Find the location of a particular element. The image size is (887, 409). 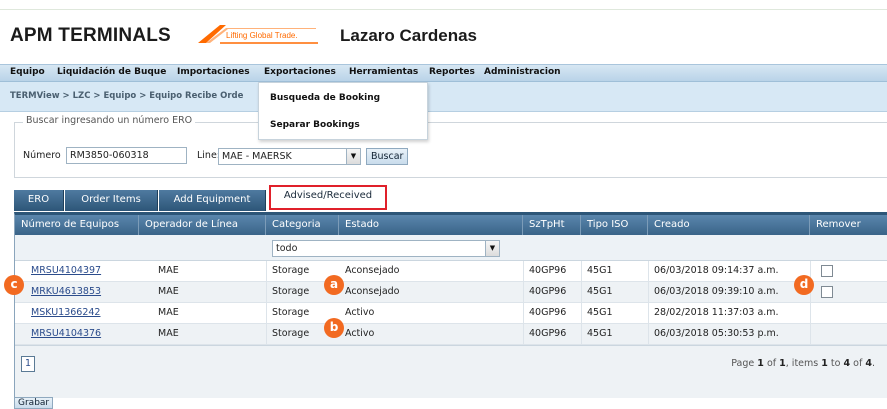

tab-ero: ERO is located at coordinates (39, 200).